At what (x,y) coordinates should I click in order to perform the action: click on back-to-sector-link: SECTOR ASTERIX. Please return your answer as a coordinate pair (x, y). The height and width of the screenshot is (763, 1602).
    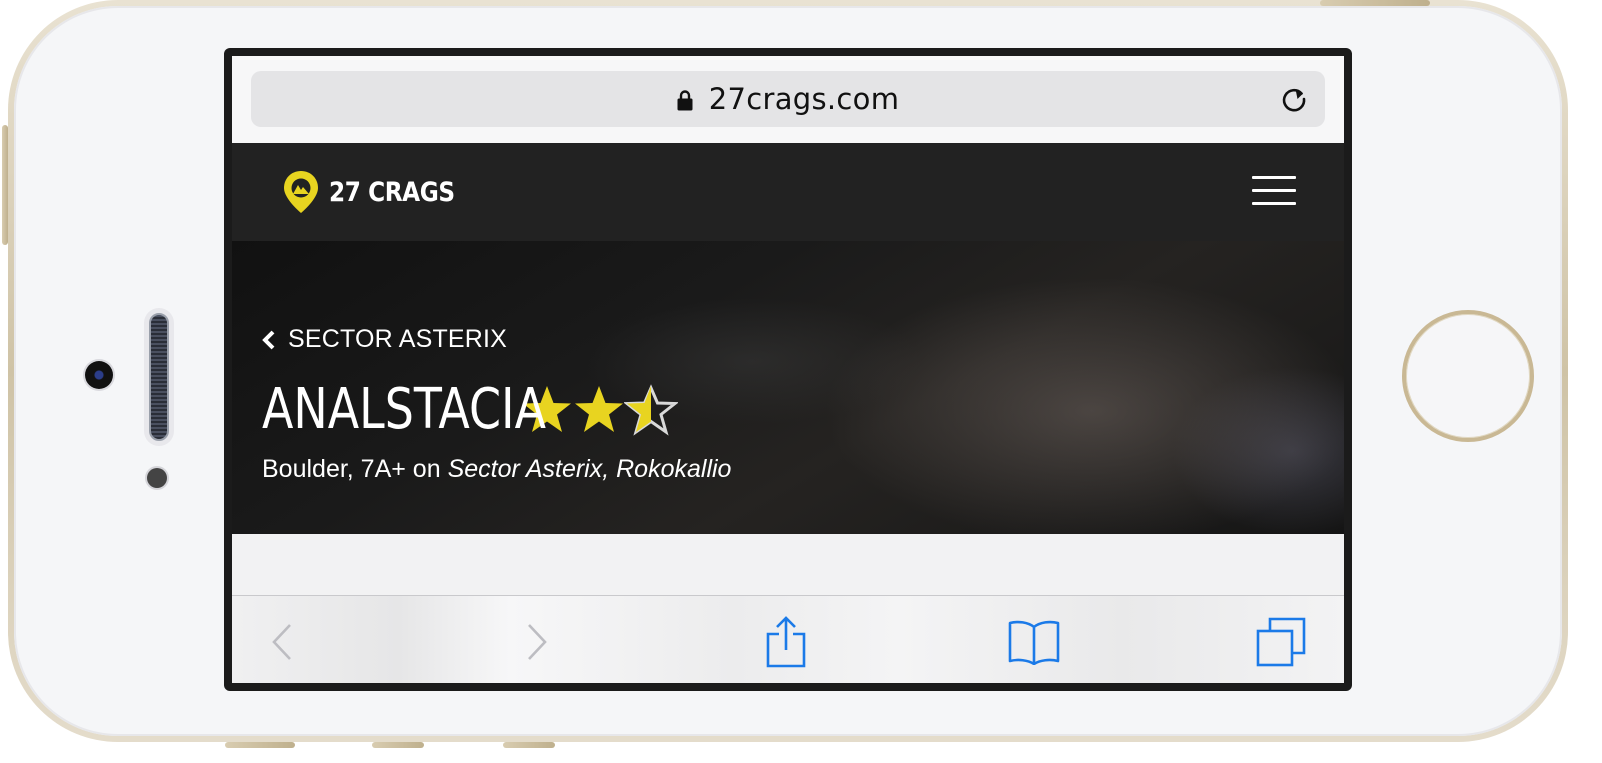
    Looking at the image, I should click on (384, 339).